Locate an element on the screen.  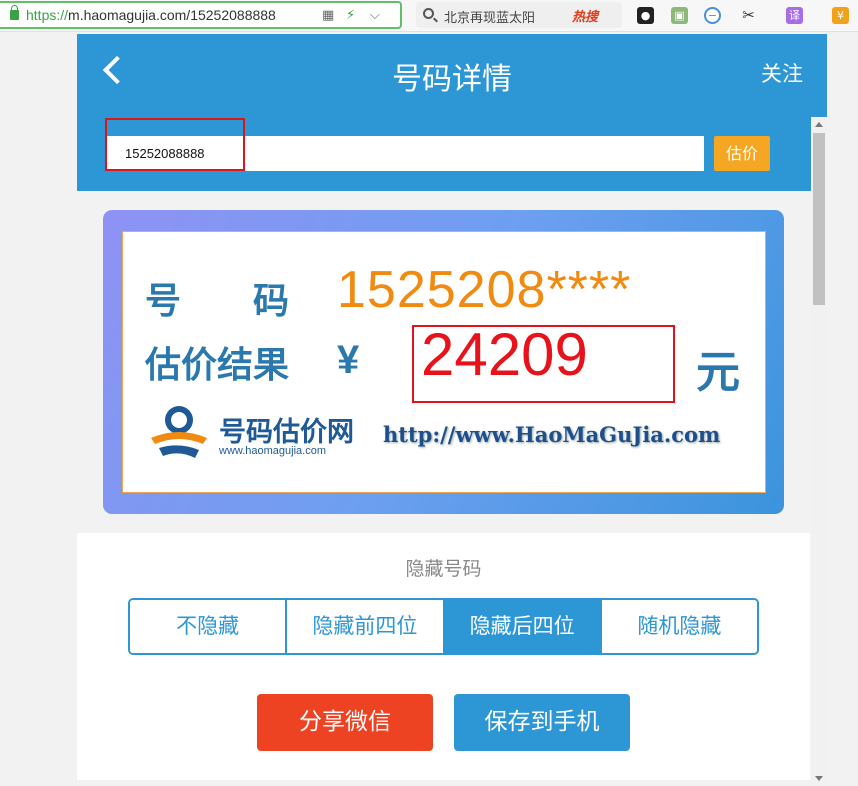
scrollbar is located at coordinates (819, 451).